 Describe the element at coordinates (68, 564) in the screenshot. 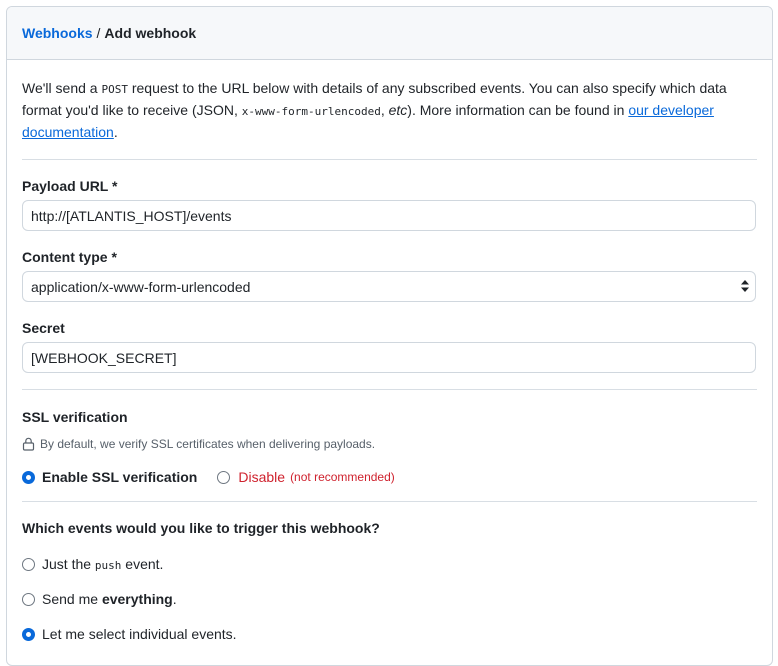

I see `push-event-label-pre: Just the` at that location.